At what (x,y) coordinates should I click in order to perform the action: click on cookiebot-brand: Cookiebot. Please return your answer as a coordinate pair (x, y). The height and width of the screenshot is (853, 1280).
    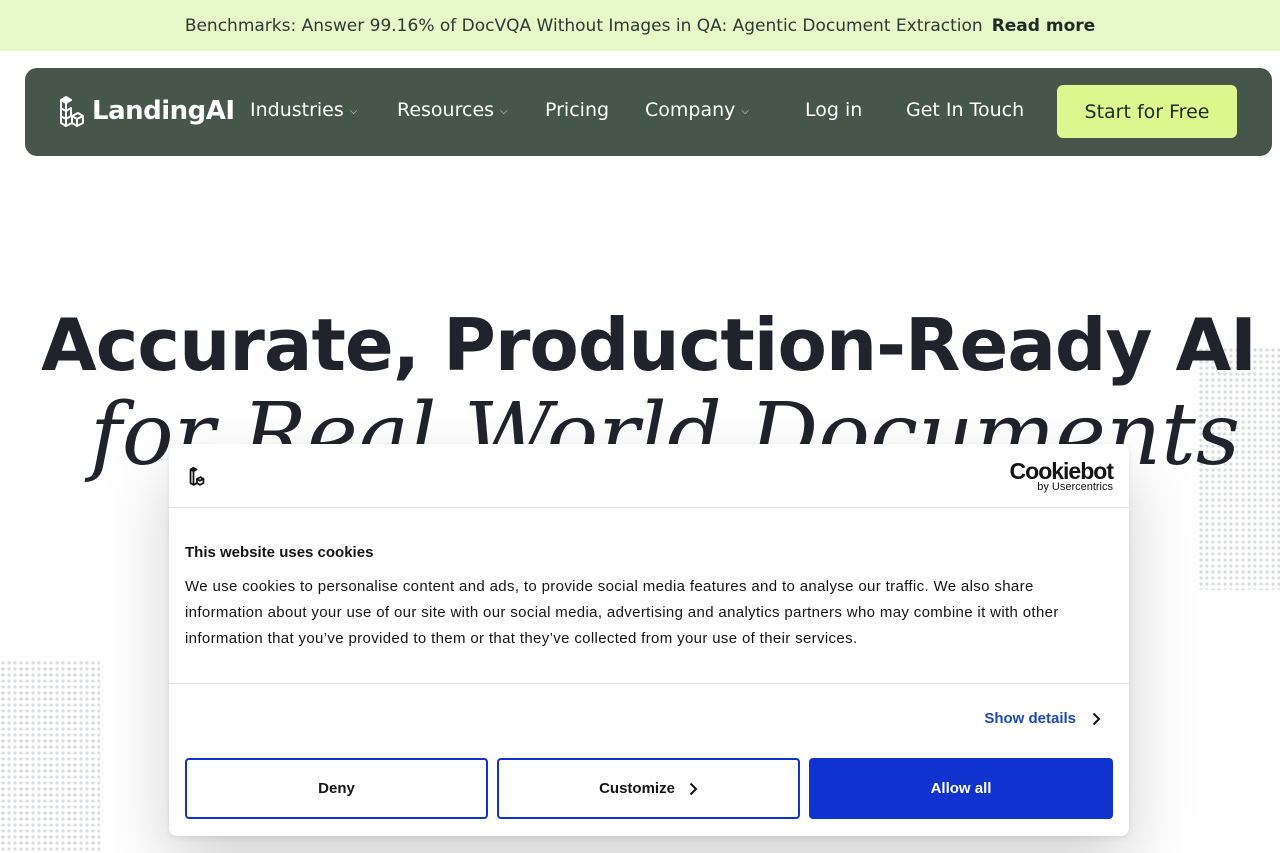
    Looking at the image, I should click on (1061, 471).